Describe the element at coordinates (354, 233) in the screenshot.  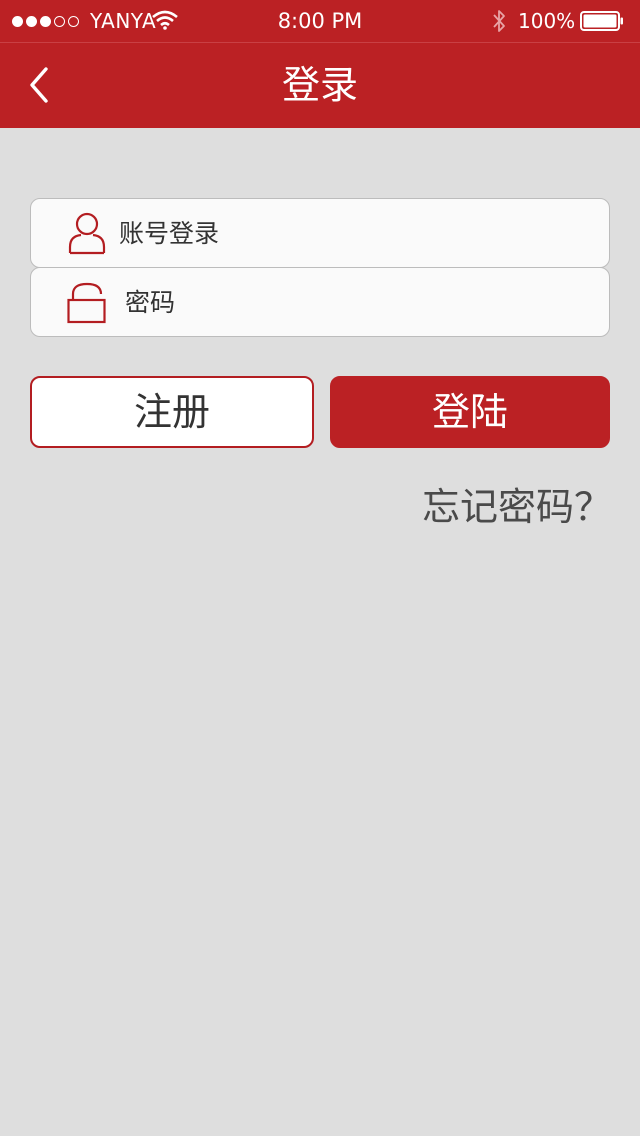
I see `account-input` at that location.